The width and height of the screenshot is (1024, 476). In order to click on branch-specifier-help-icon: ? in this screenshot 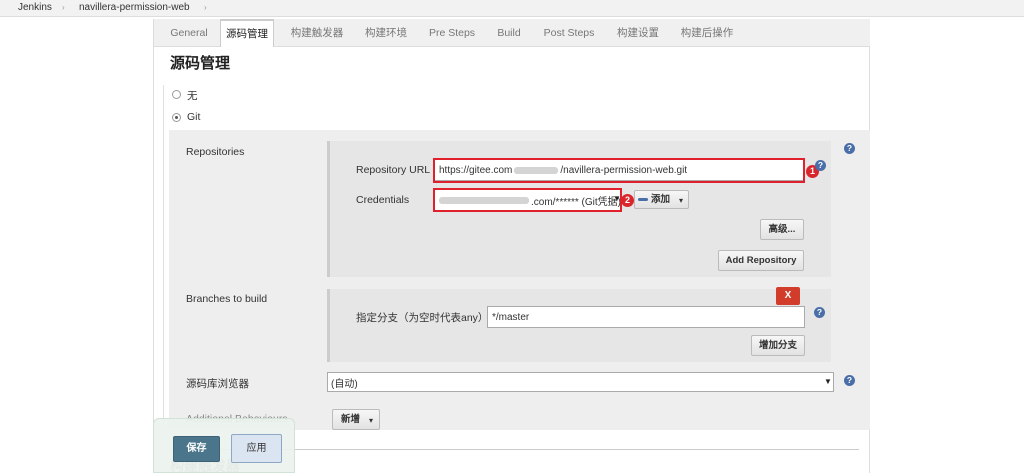, I will do `click(819, 312)`.